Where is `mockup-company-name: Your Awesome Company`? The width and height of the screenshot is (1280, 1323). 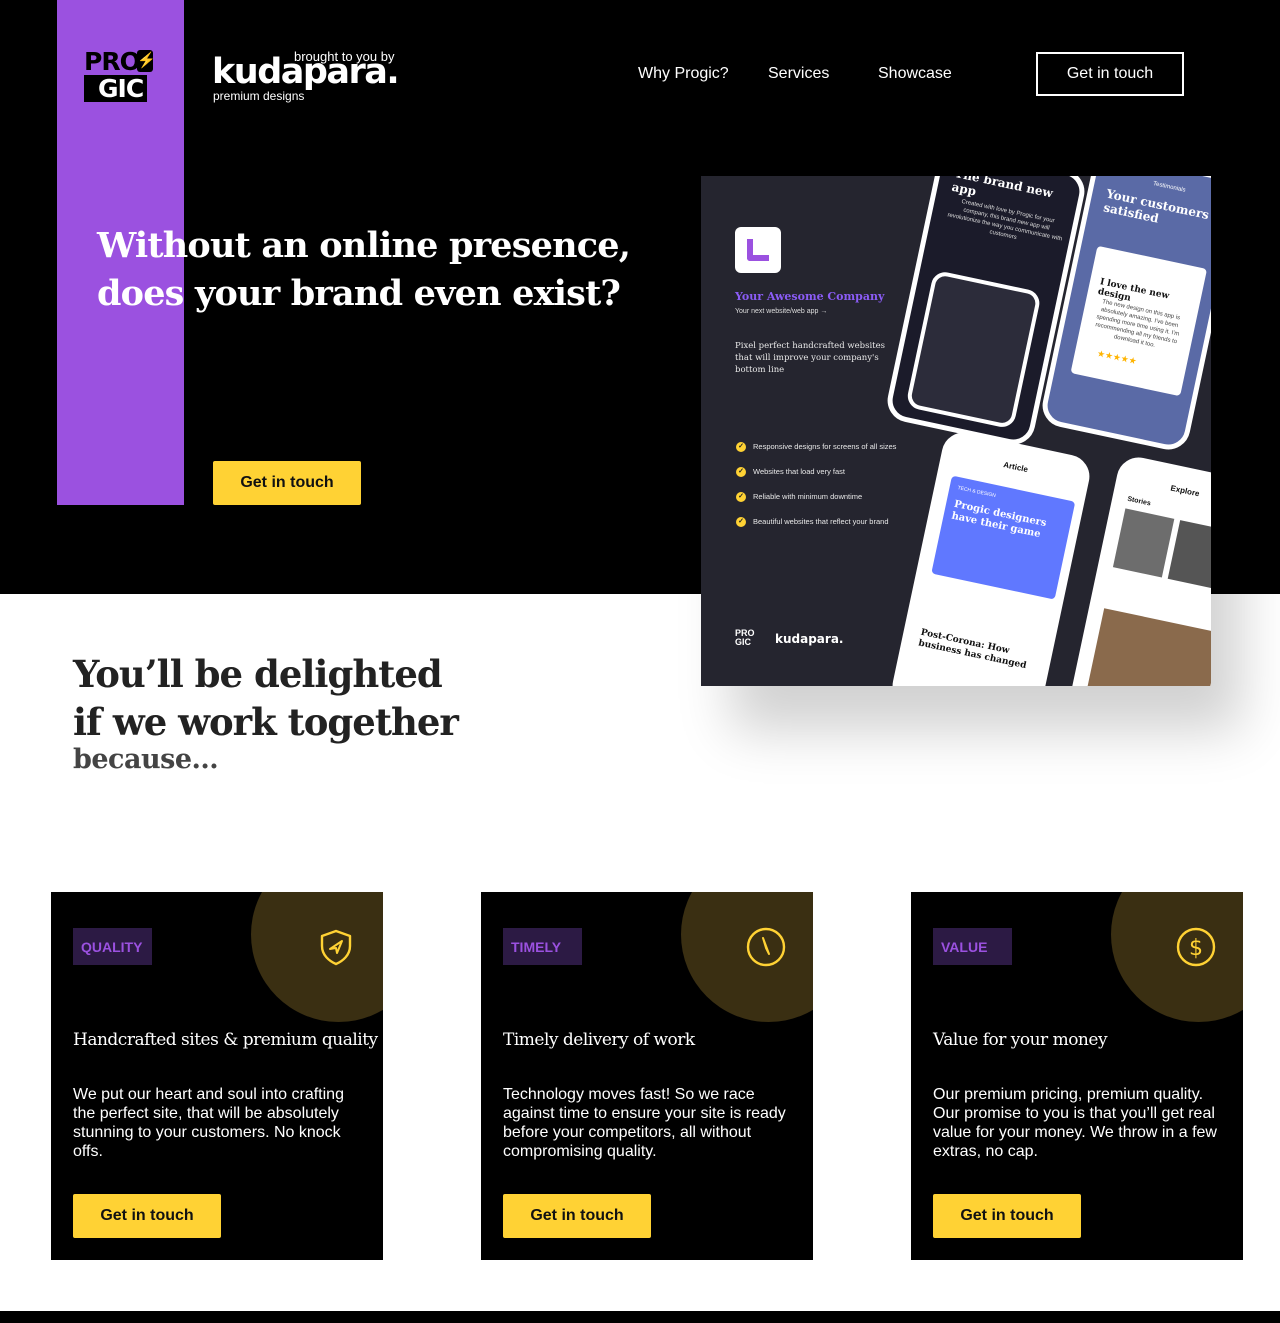 mockup-company-name: Your Awesome Company is located at coordinates (810, 296).